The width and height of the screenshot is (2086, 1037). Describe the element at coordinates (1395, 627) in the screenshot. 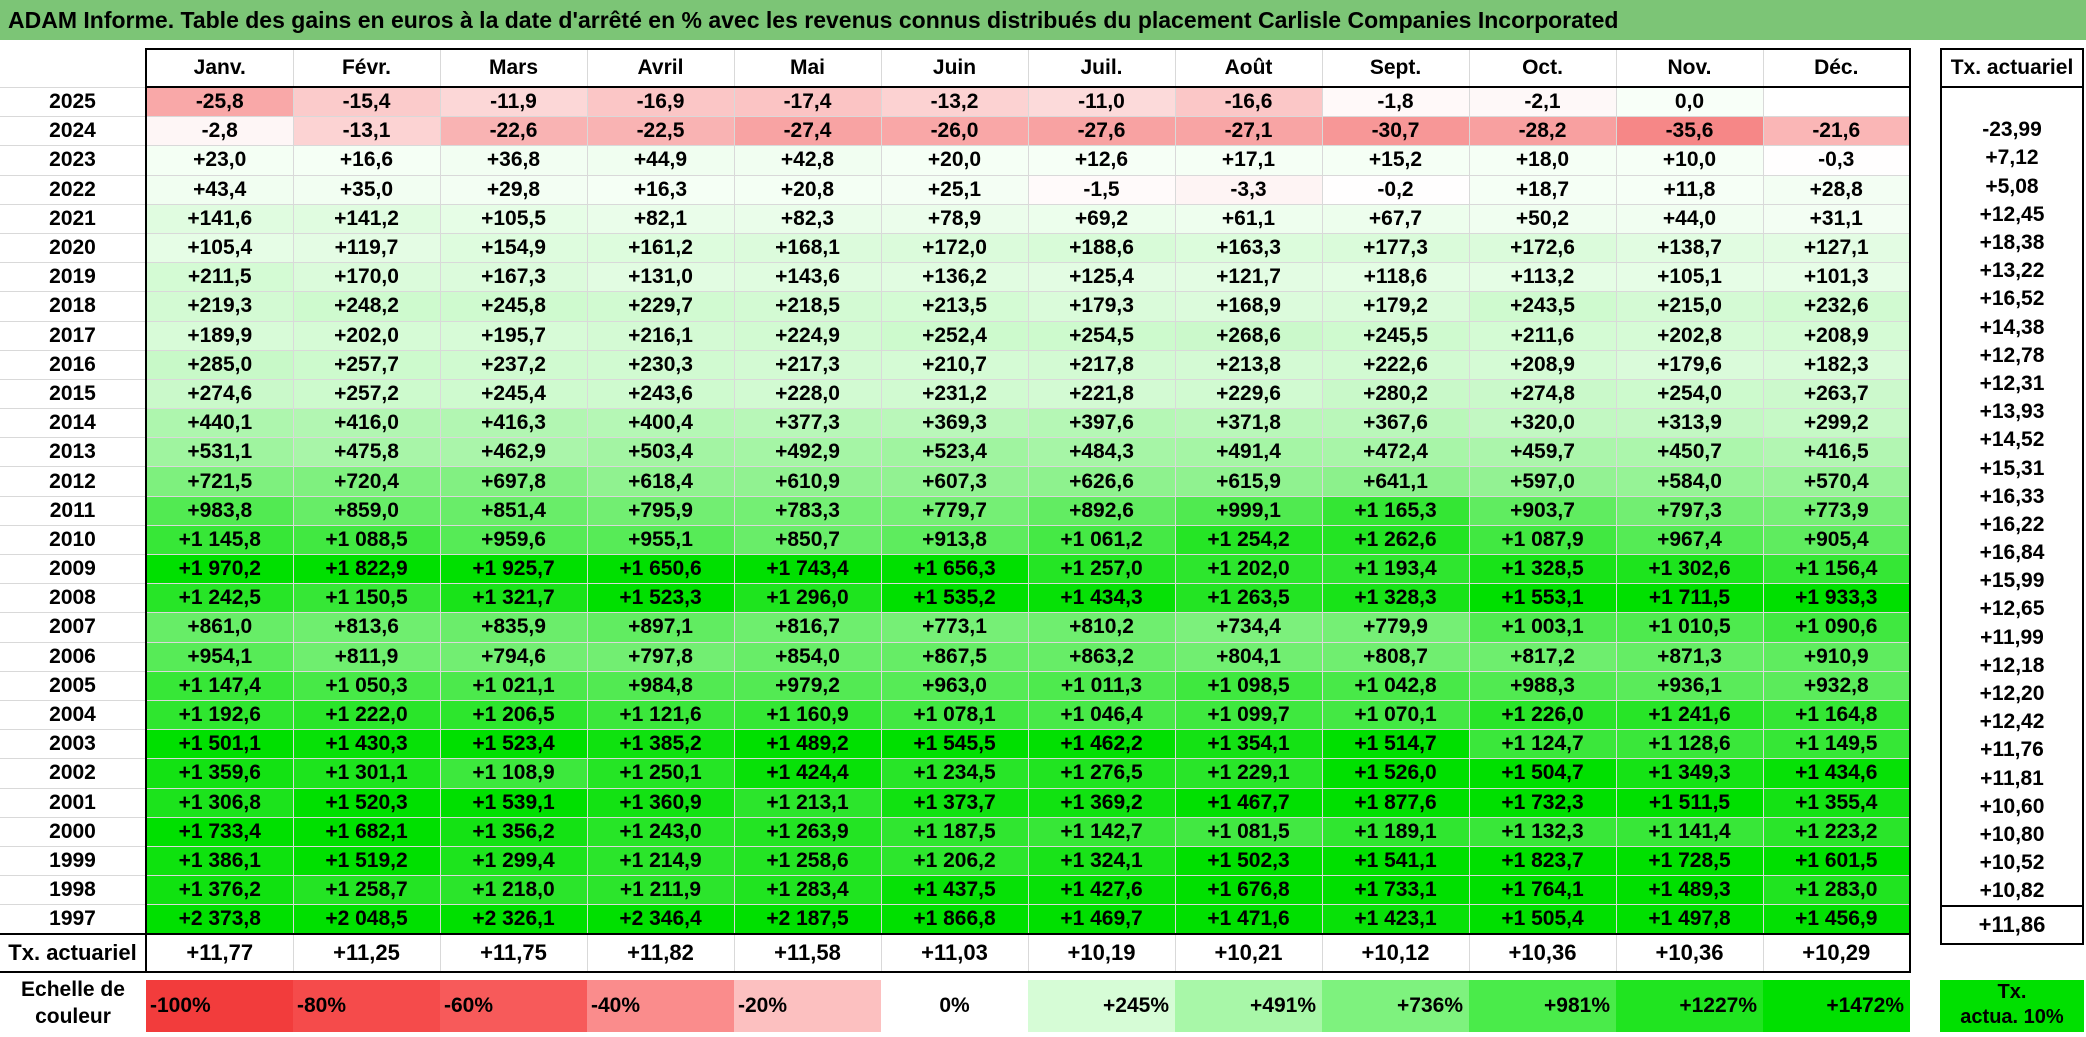

I see `gain-cell: +779,9` at that location.